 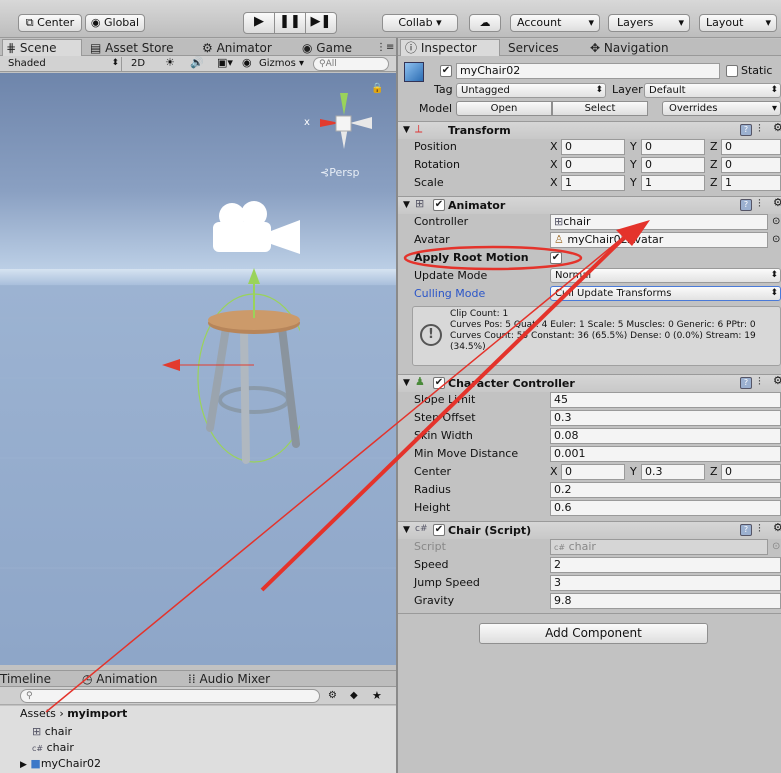 What do you see at coordinates (665, 565) in the screenshot?
I see `speed-field: 2` at bounding box center [665, 565].